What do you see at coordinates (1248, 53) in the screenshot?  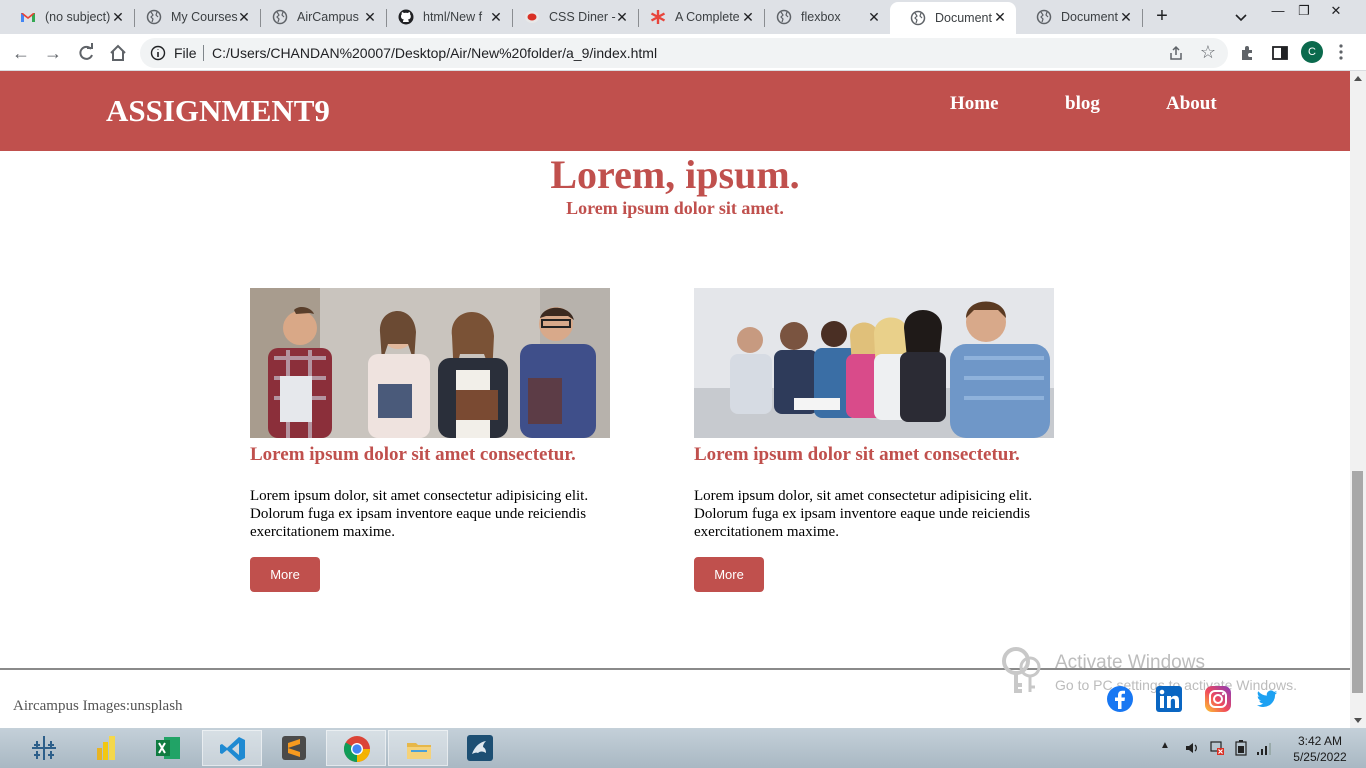 I see `extensions-icon` at bounding box center [1248, 53].